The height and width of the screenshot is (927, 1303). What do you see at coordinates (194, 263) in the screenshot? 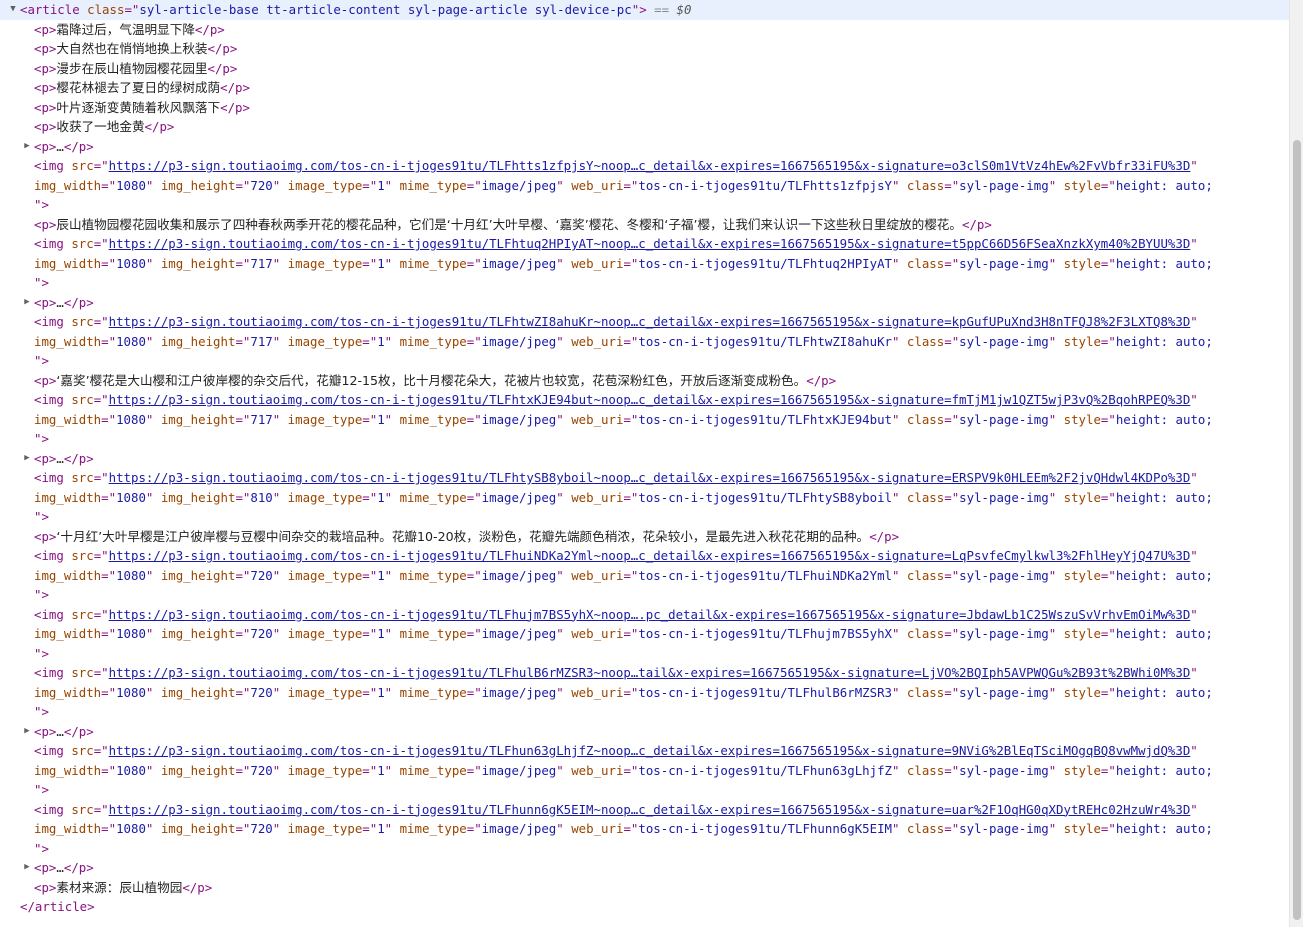
I see `attr-name: img_height` at bounding box center [194, 263].